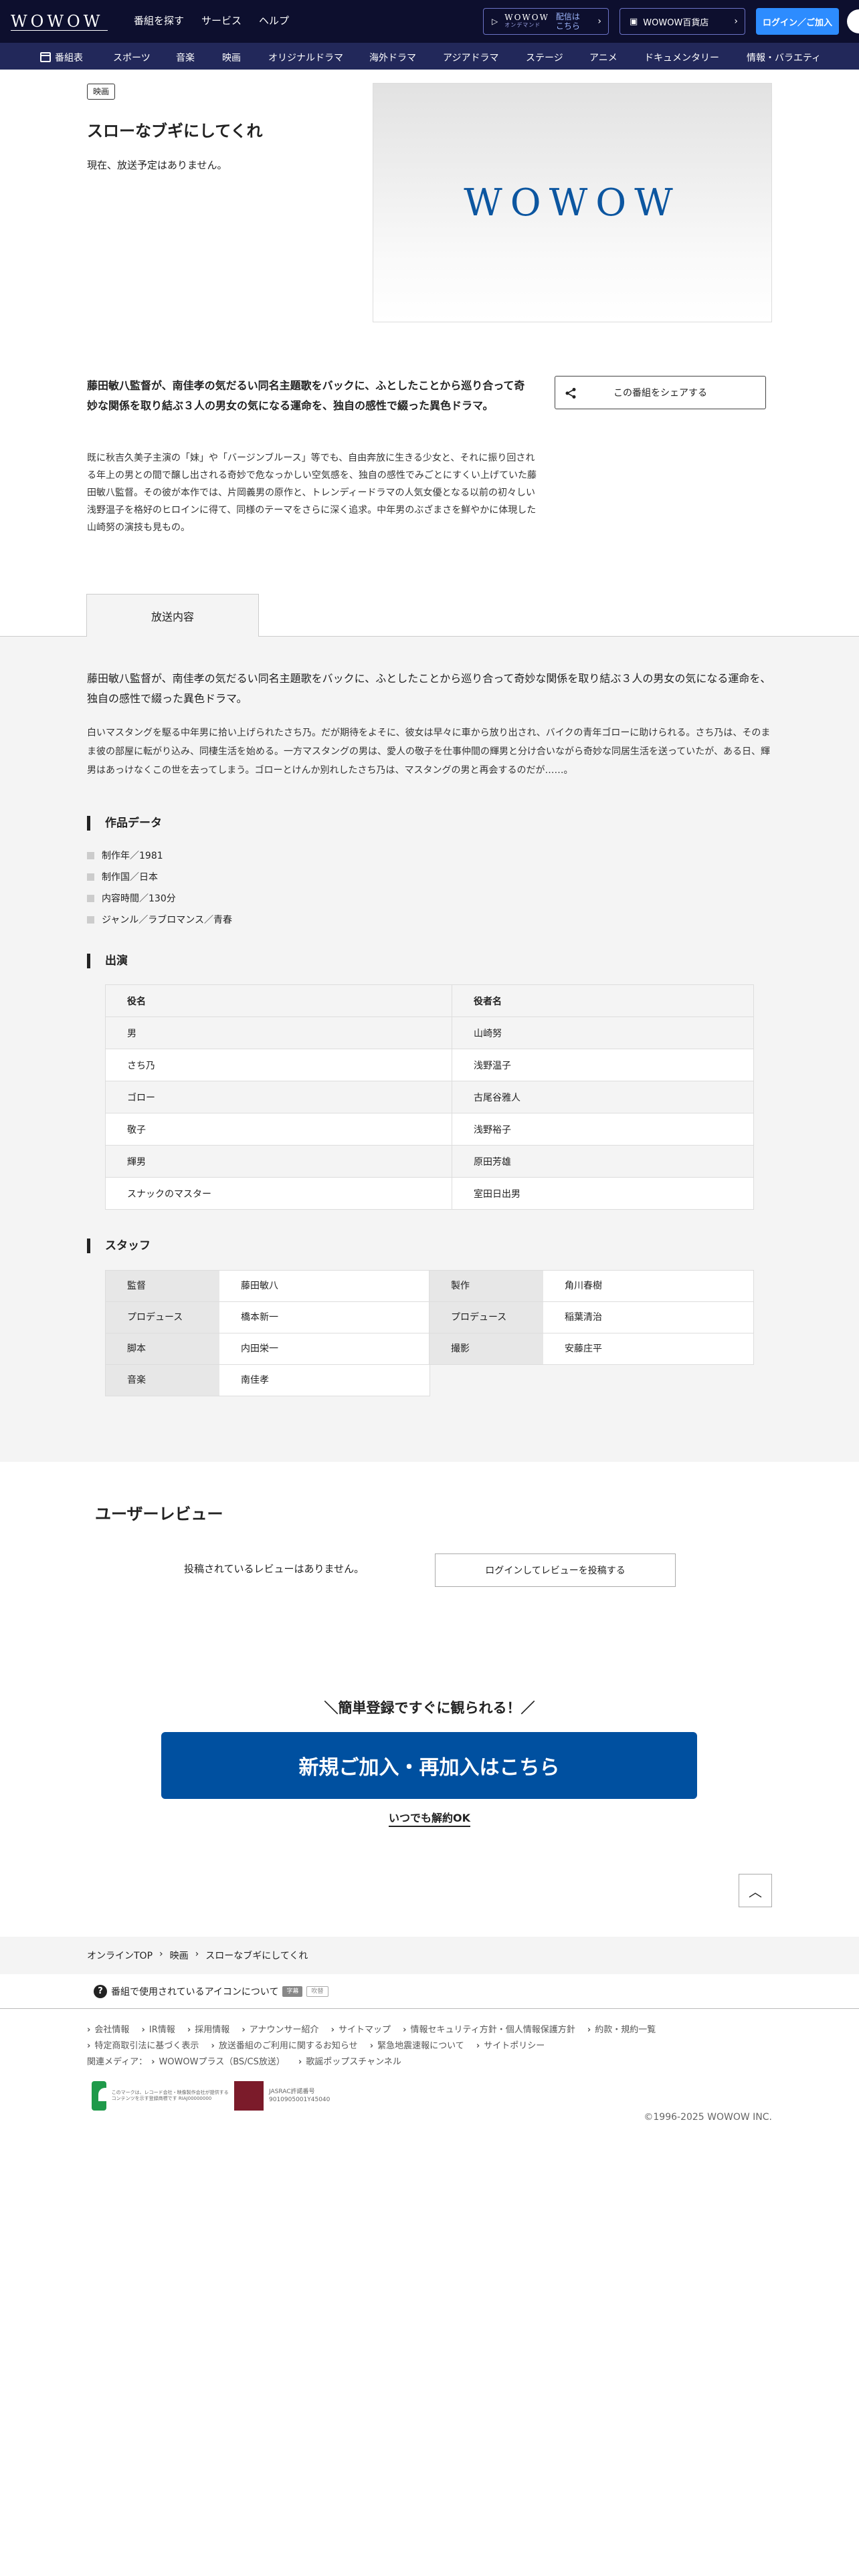 The width and height of the screenshot is (859, 2576). I want to click on nav-movie: 映画, so click(231, 57).